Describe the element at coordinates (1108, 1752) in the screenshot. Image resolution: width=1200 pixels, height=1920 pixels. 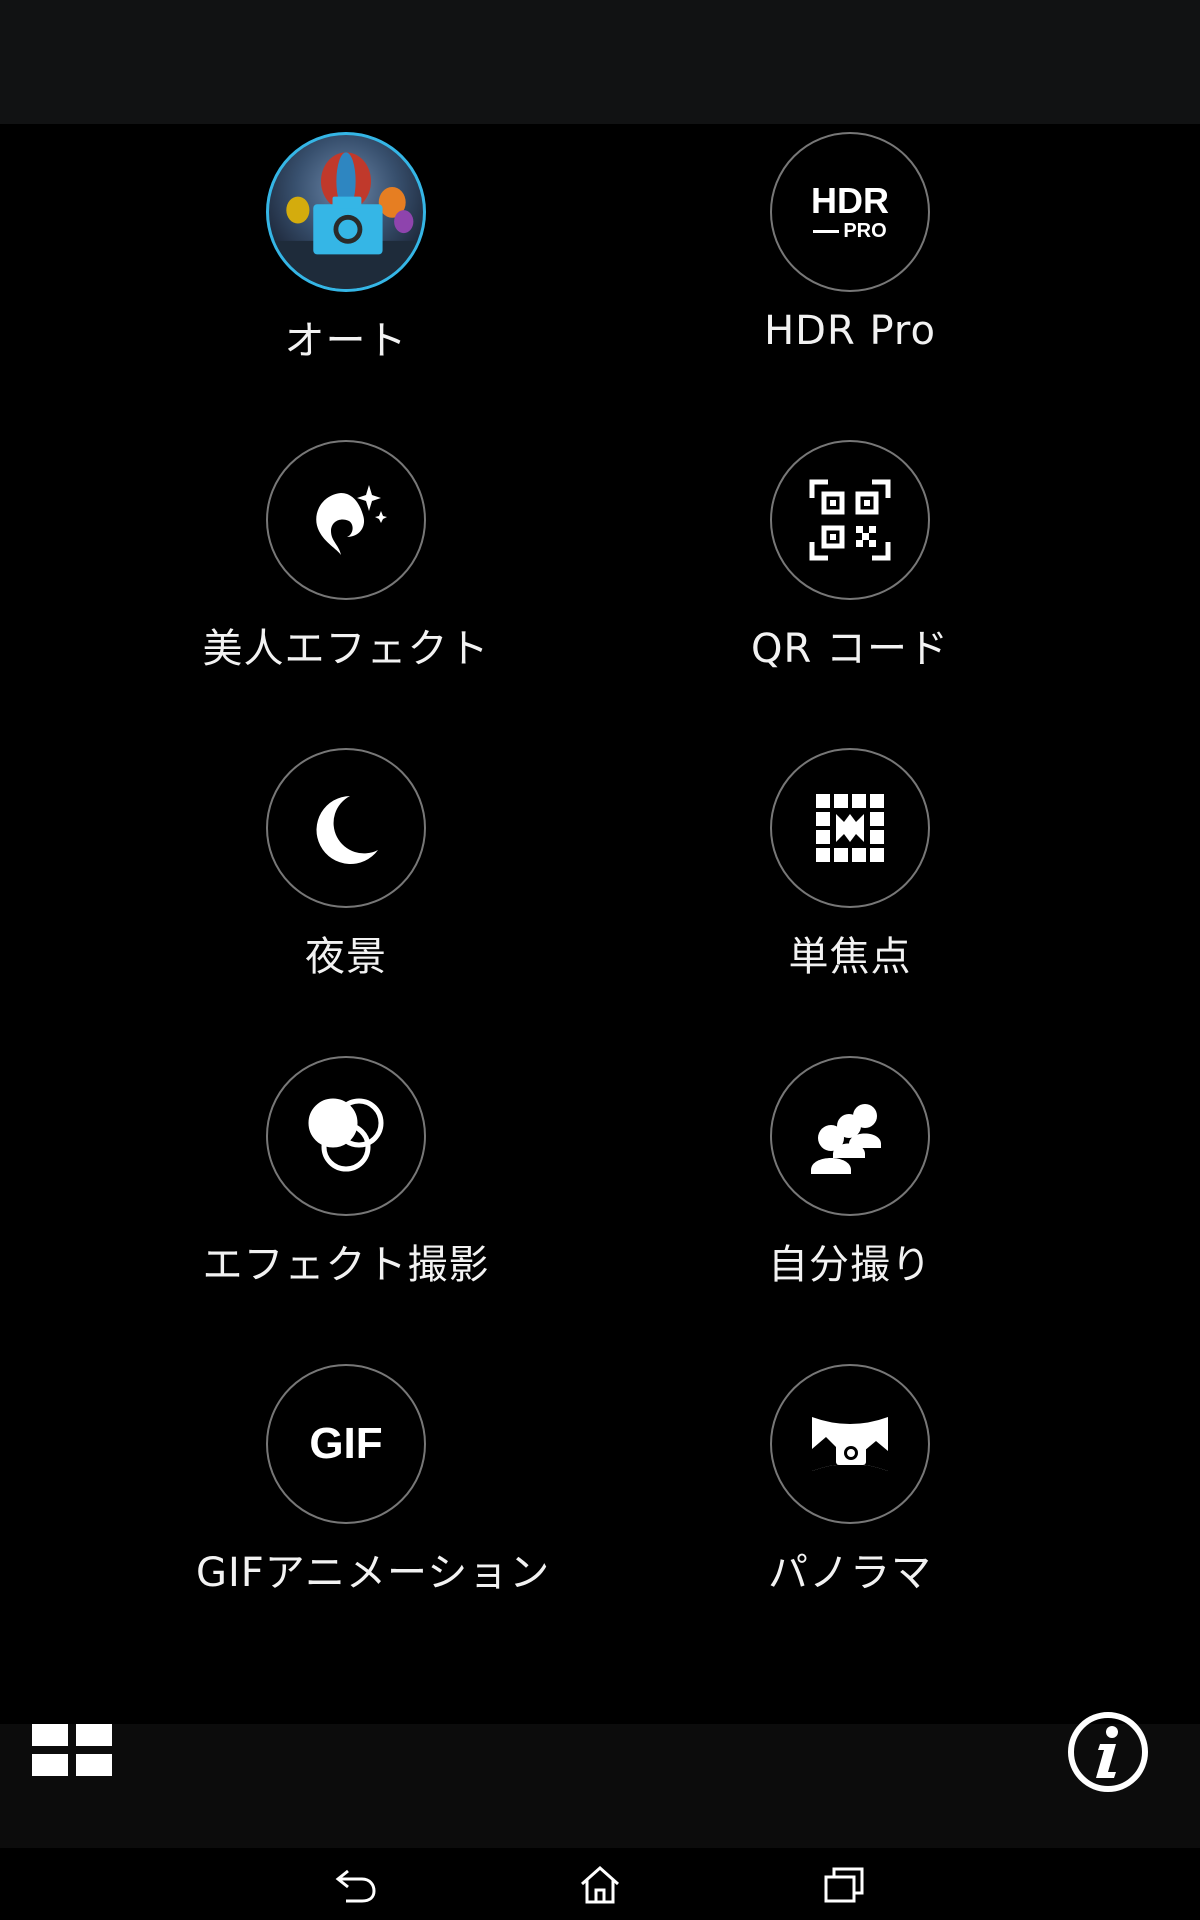
I see `info-icon` at that location.